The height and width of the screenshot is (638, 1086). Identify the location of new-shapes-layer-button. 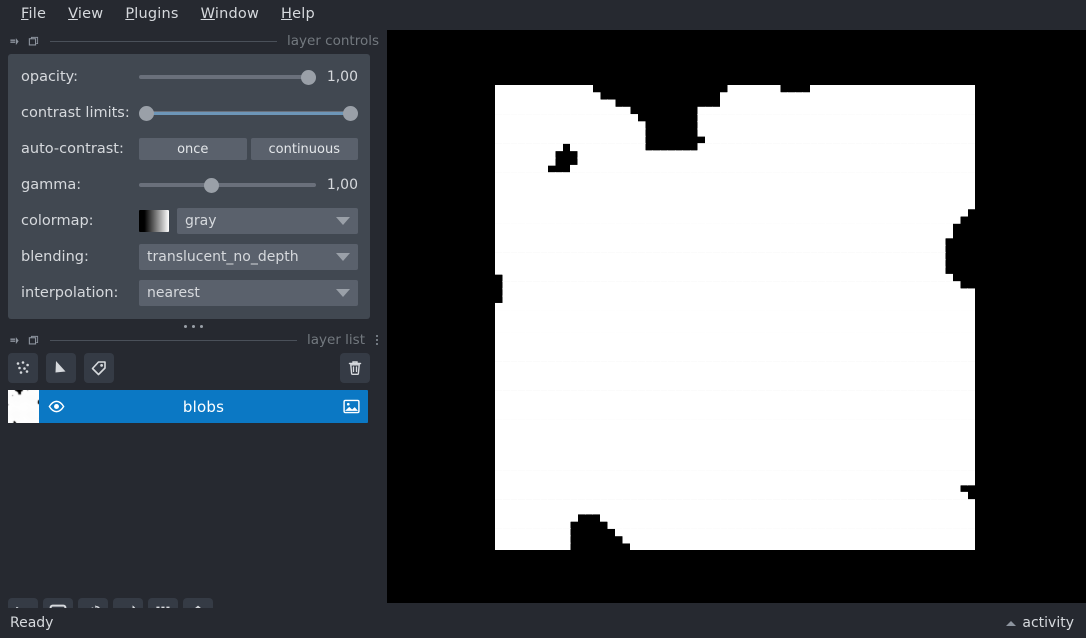
(61, 368).